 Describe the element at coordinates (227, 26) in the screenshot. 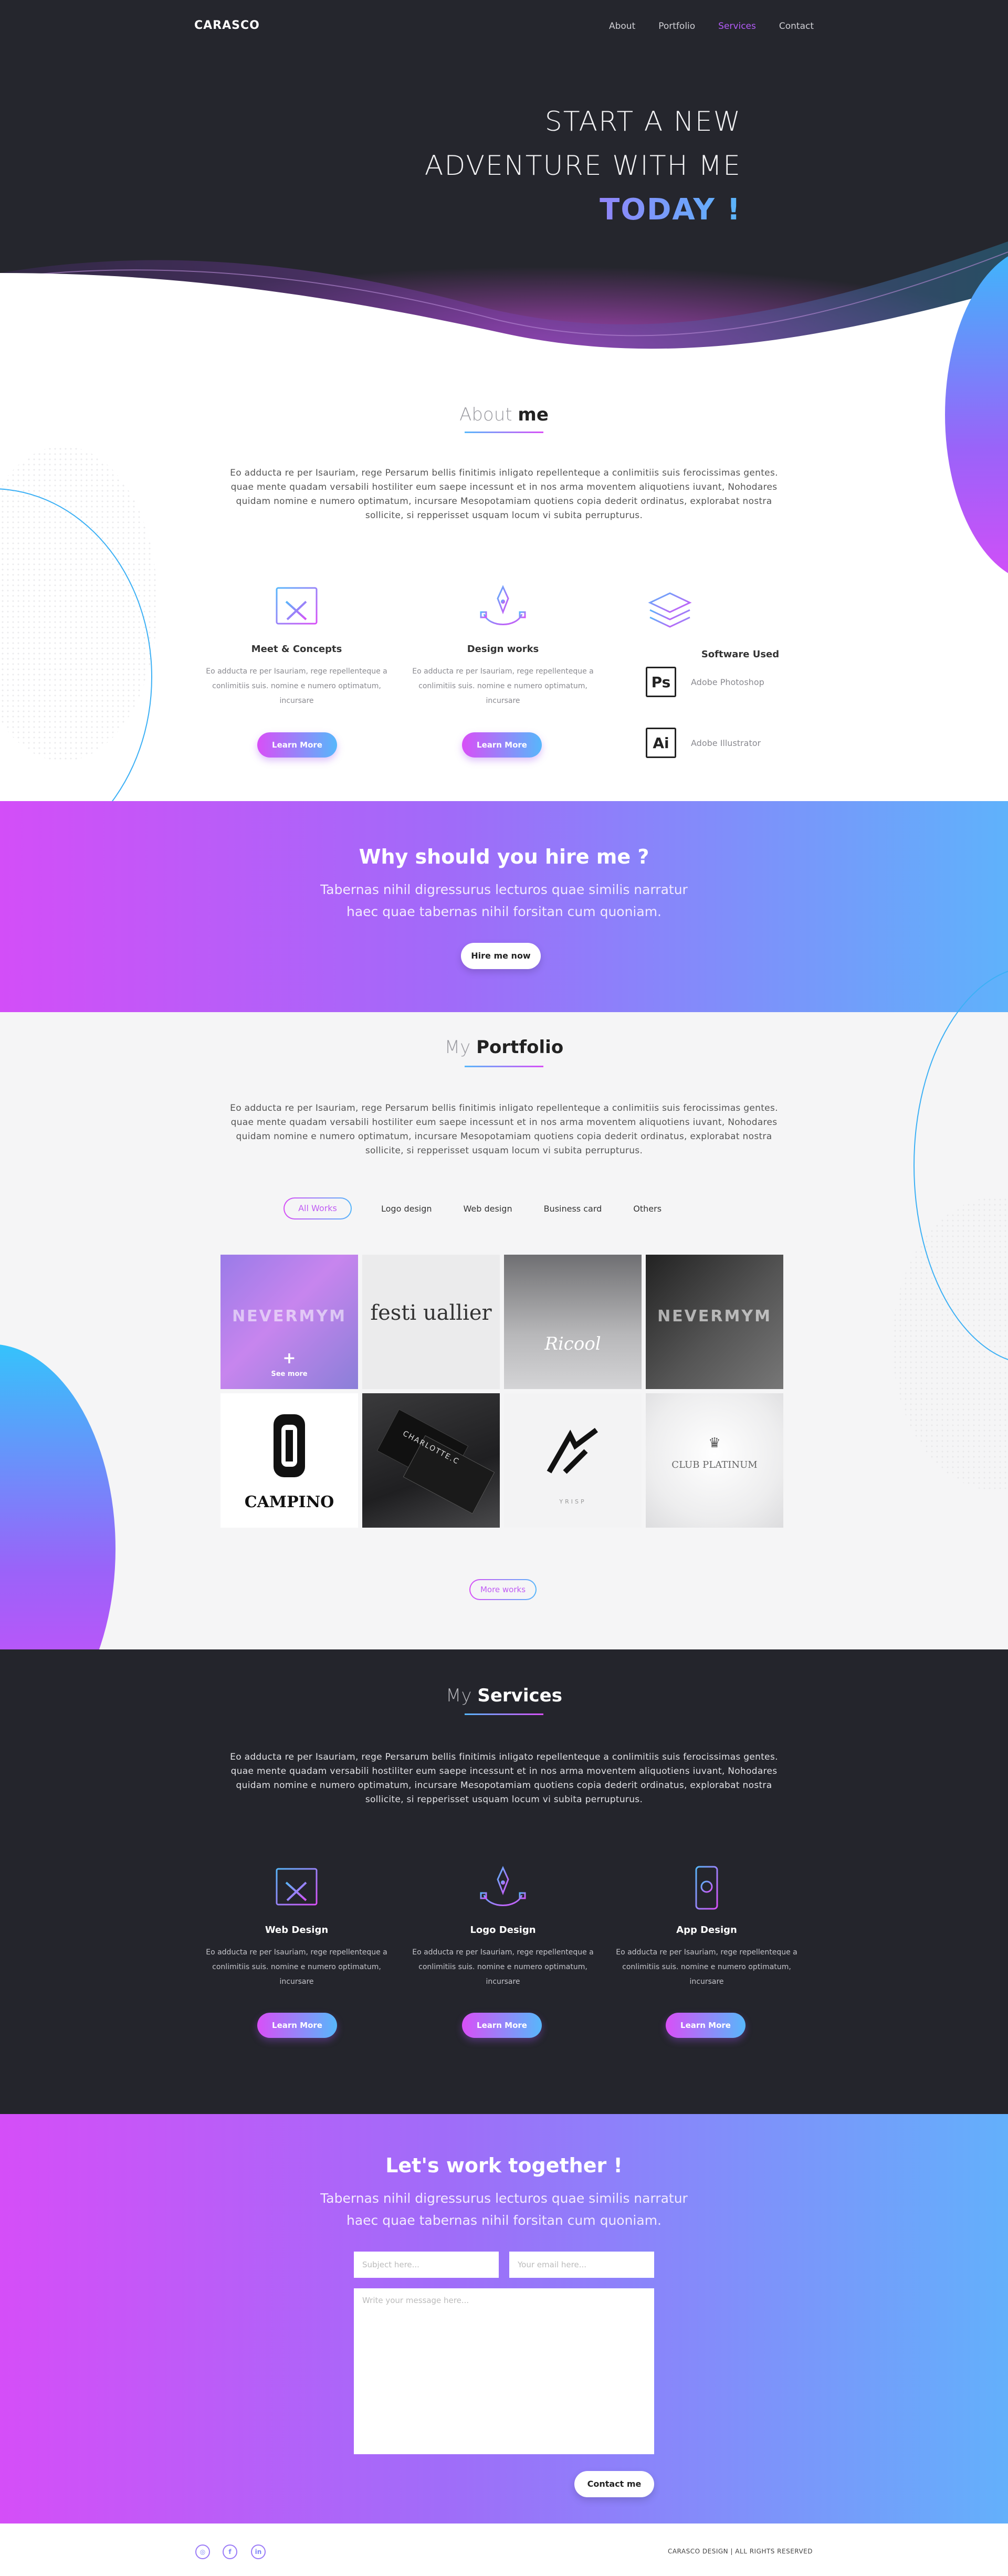

I see `brand-logo: CARASCO` at that location.